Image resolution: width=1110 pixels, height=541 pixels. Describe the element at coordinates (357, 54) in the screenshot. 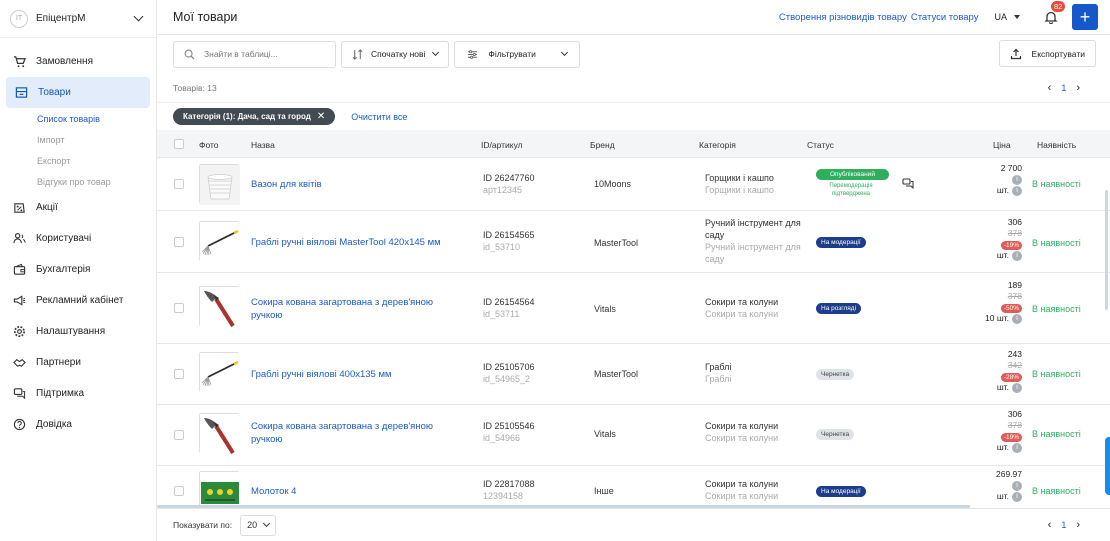

I see `sort-icon` at that location.